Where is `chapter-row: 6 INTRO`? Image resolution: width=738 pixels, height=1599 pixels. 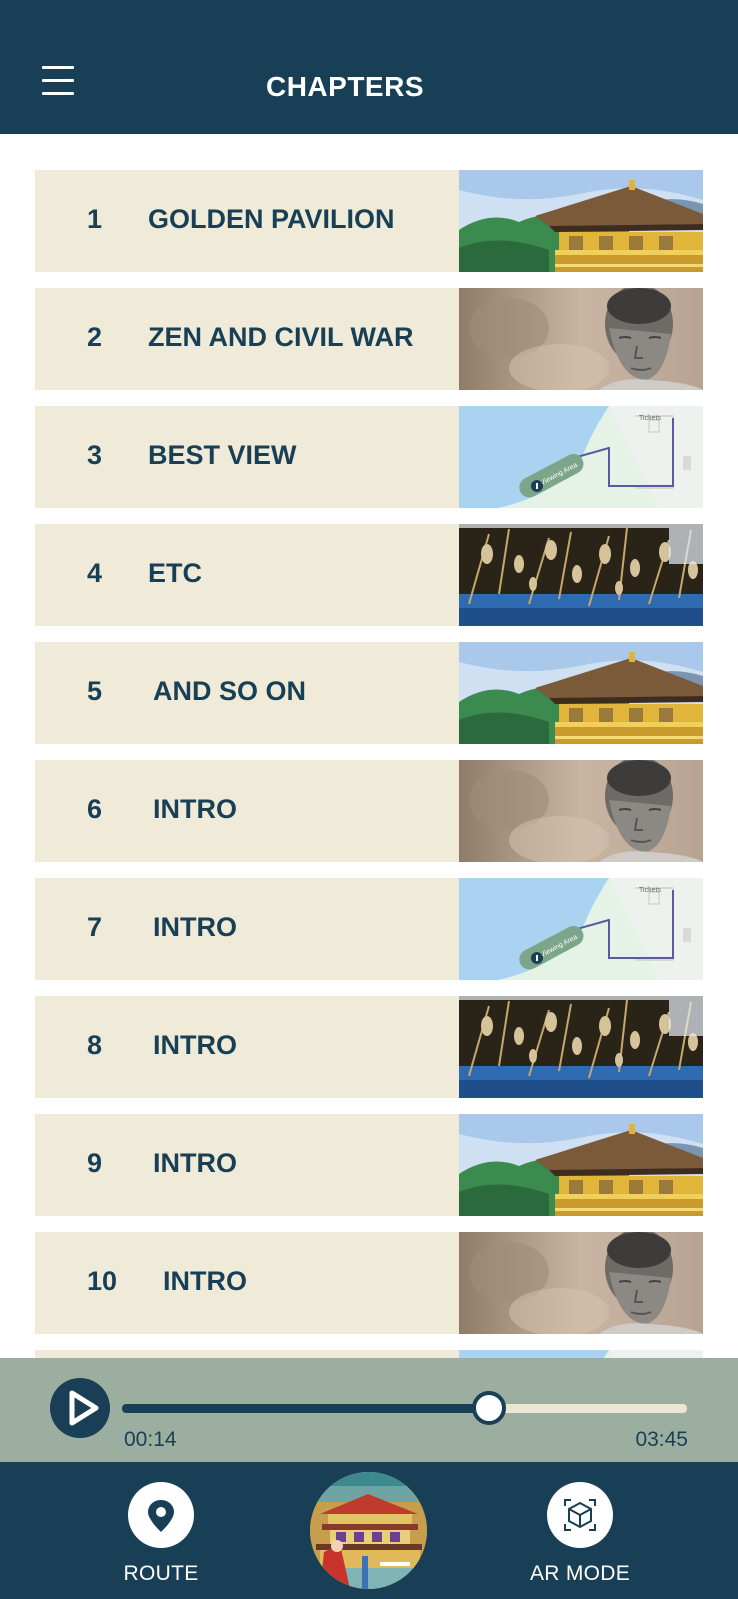 chapter-row: 6 INTRO is located at coordinates (369, 811).